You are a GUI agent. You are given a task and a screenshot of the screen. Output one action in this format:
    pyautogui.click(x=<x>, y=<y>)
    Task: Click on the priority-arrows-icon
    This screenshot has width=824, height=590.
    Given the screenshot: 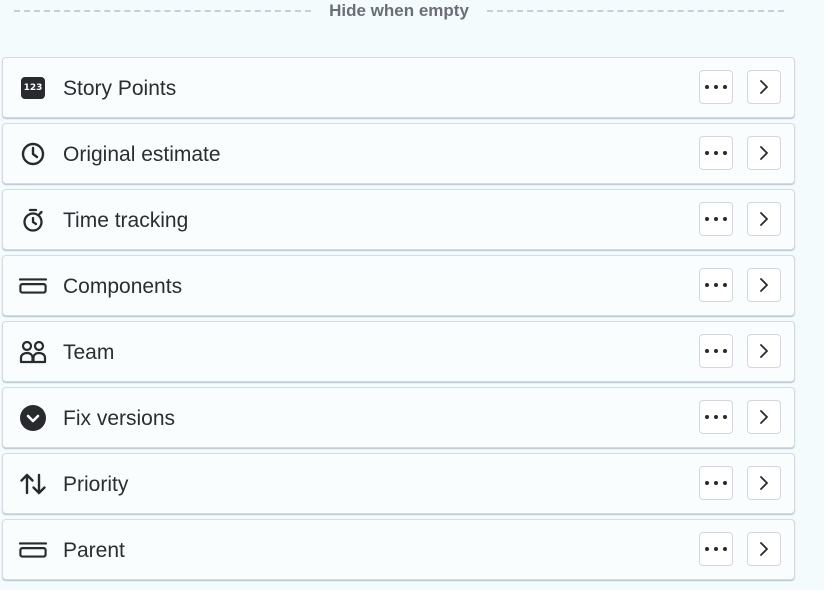 What is the action you would take?
    pyautogui.click(x=33, y=484)
    